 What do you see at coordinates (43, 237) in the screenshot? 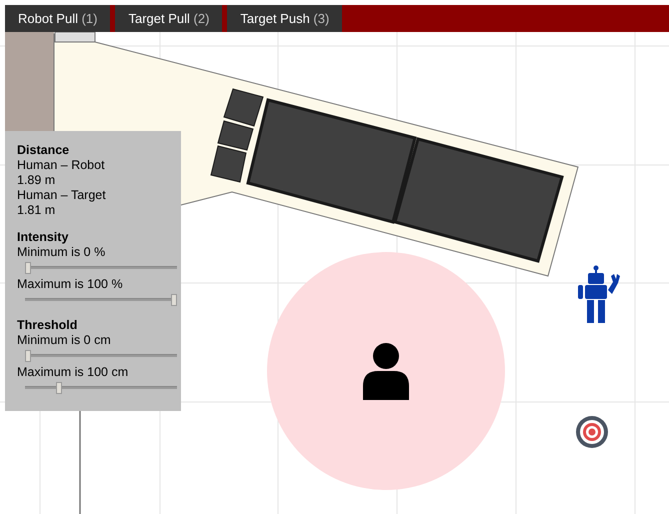
I see `section-title: Intensity` at bounding box center [43, 237].